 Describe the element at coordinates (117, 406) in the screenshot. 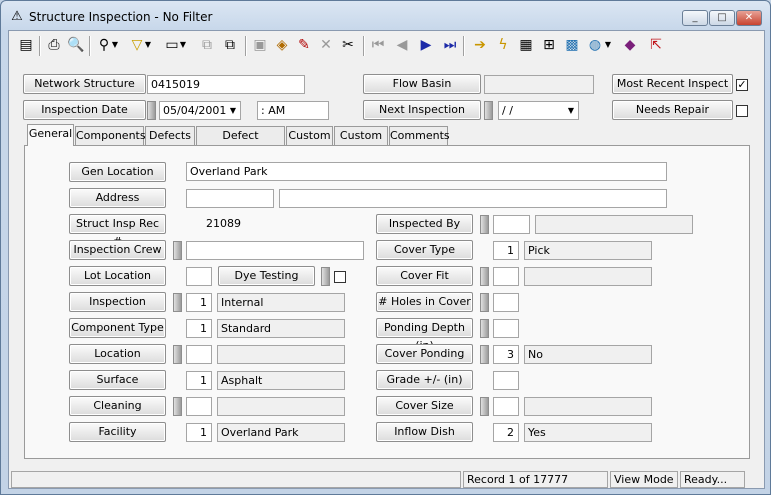

I see `cleaning-button: Cleaning` at that location.